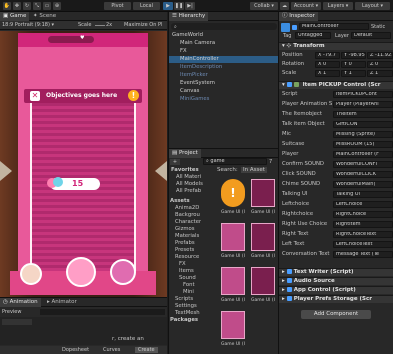  I want to click on cloud-icon: ☁, so click(284, 6).